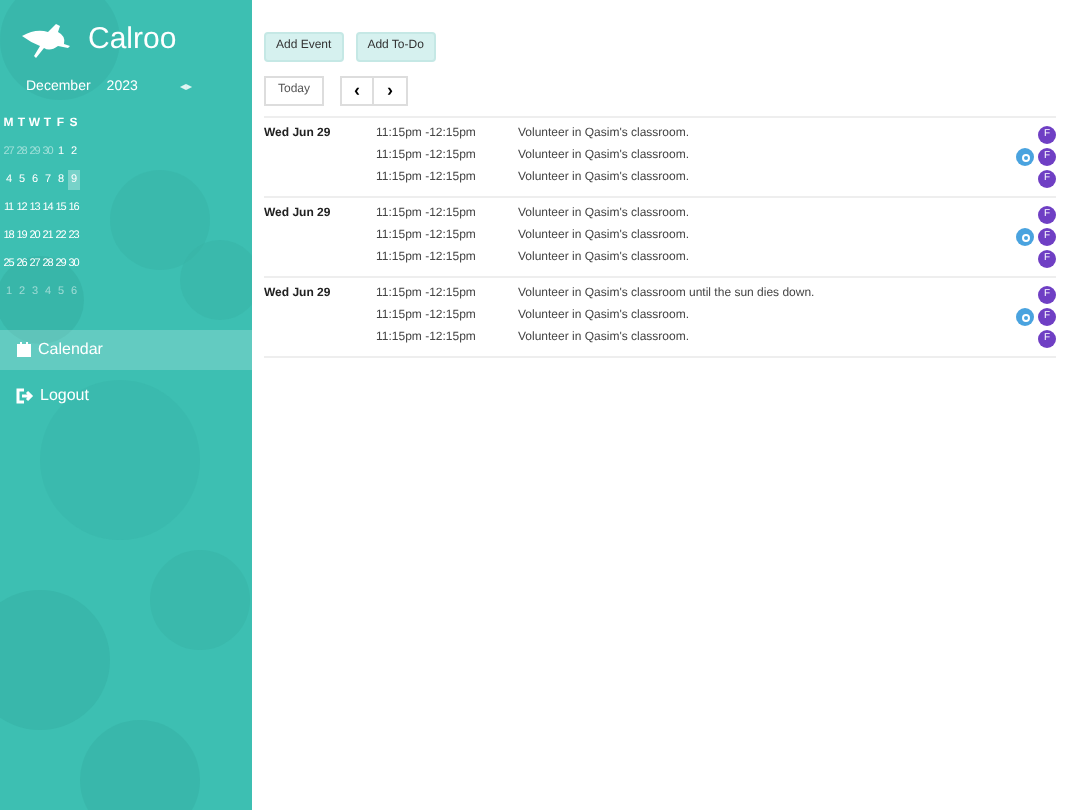 This screenshot has height=810, width=1080. I want to click on nav-item: Calendar, so click(126, 350).